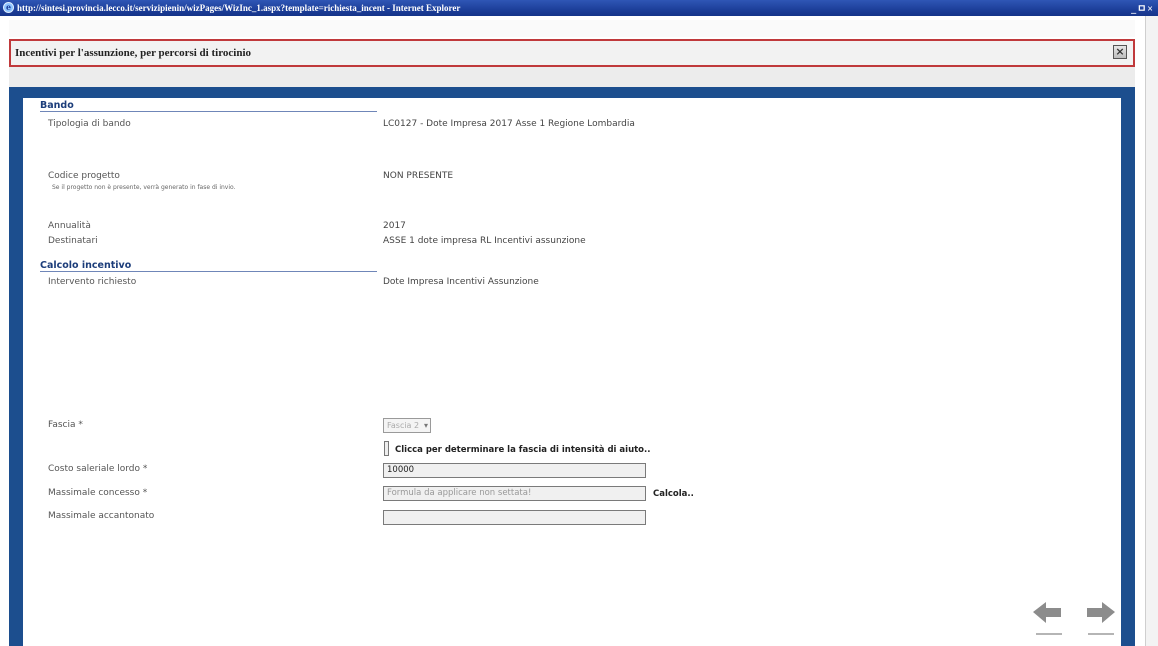 This screenshot has width=1158, height=646. Describe the element at coordinates (101, 516) in the screenshot. I see `accantonato-label: Massimale accantonato` at that location.